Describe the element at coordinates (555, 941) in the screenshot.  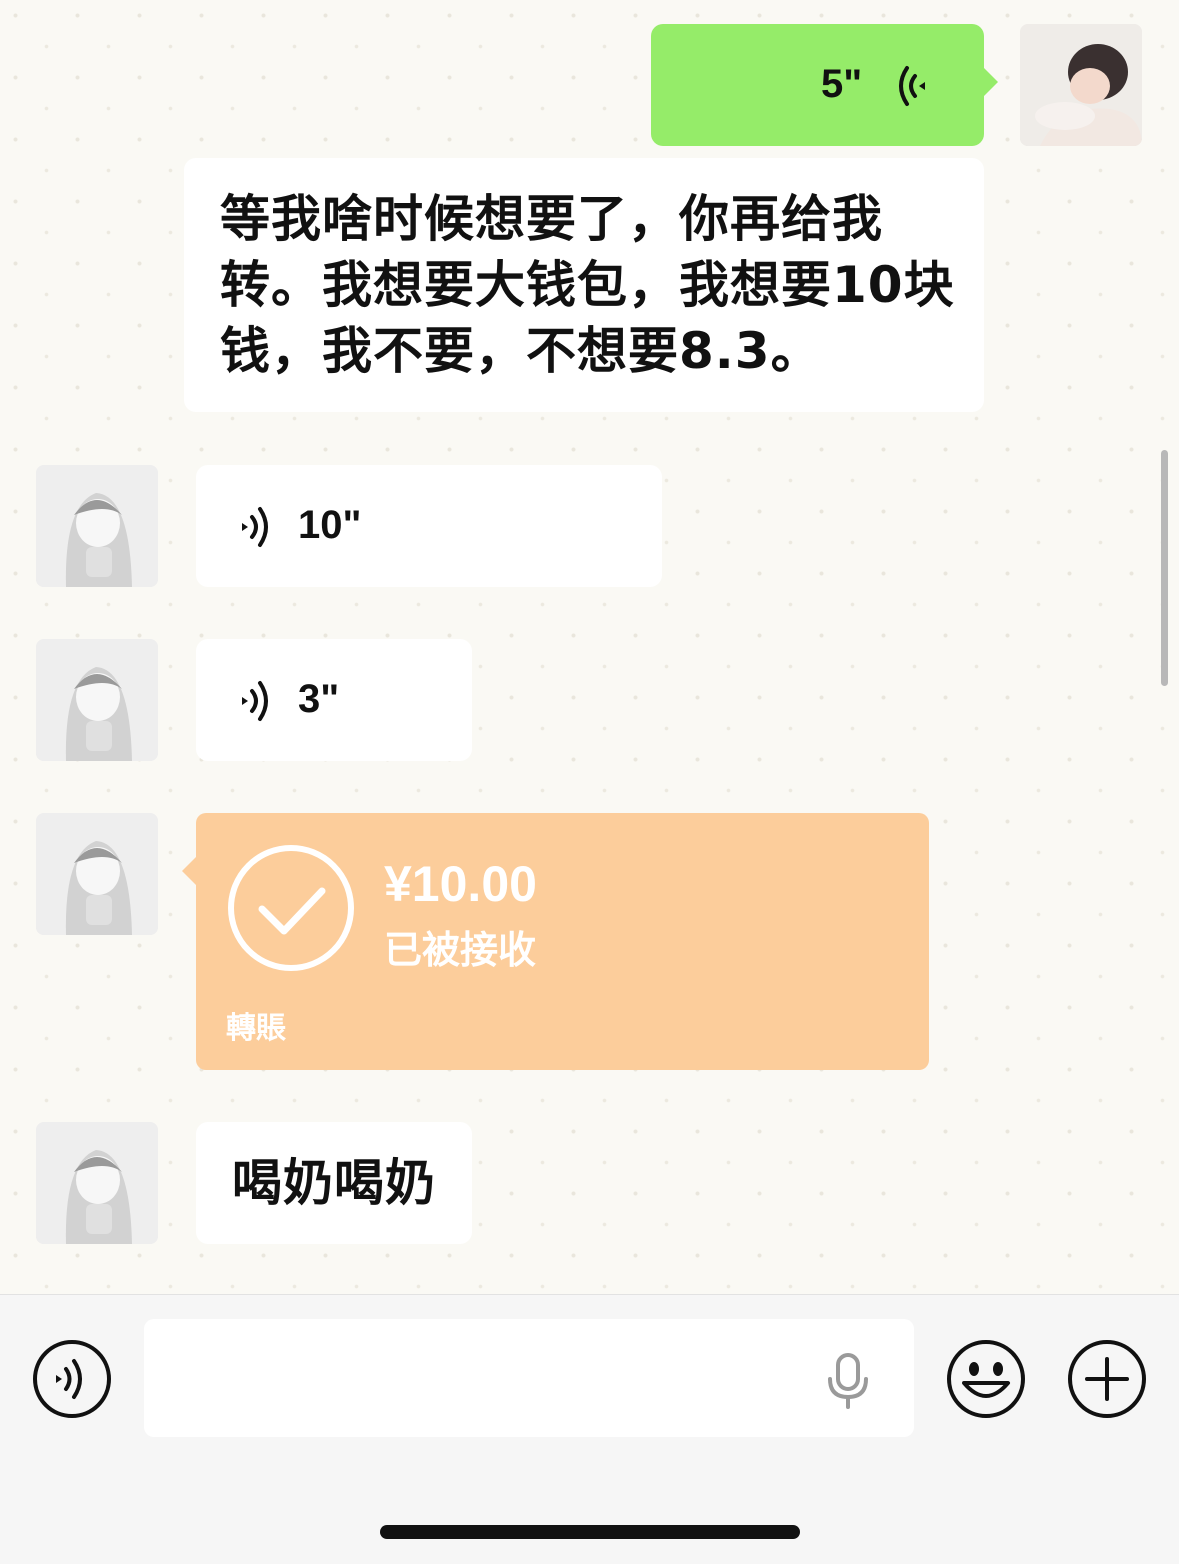
I see `transfer-card: ¥10.00 已被接收 轉賬` at that location.